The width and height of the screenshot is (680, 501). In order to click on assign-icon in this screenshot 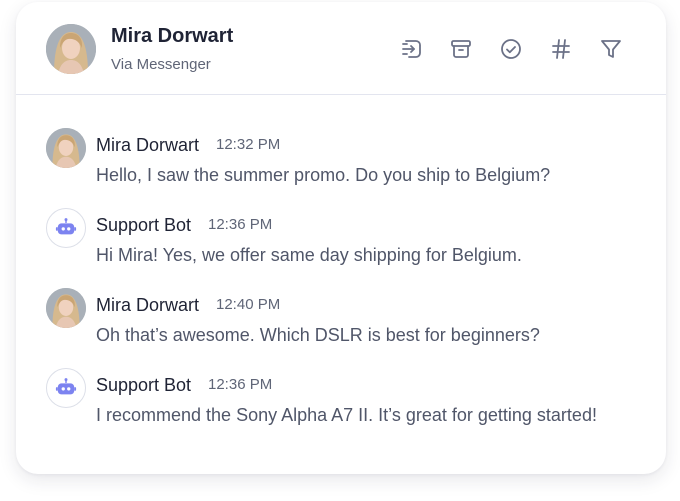, I will do `click(412, 49)`.